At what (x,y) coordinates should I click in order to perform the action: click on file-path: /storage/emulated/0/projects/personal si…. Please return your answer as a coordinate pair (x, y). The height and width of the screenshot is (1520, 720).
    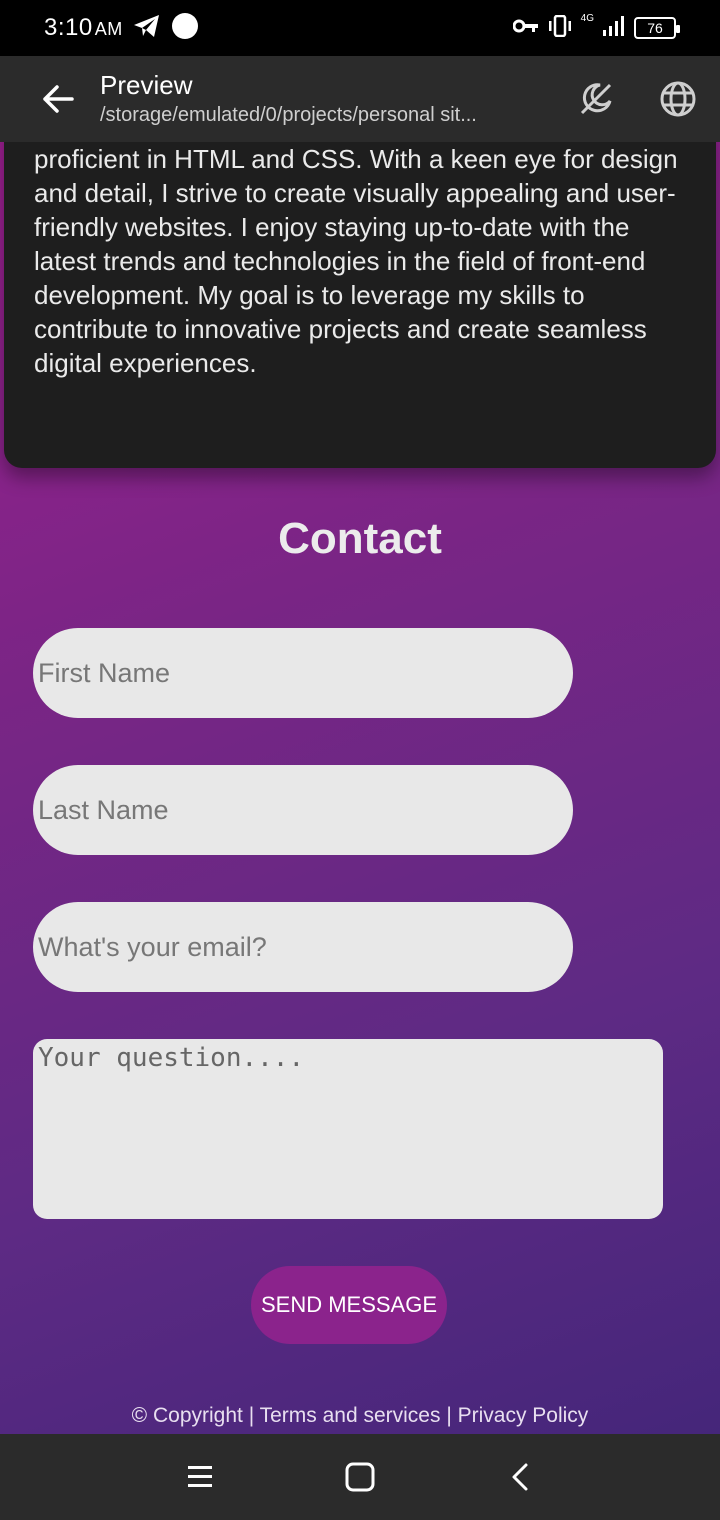
    Looking at the image, I should click on (288, 115).